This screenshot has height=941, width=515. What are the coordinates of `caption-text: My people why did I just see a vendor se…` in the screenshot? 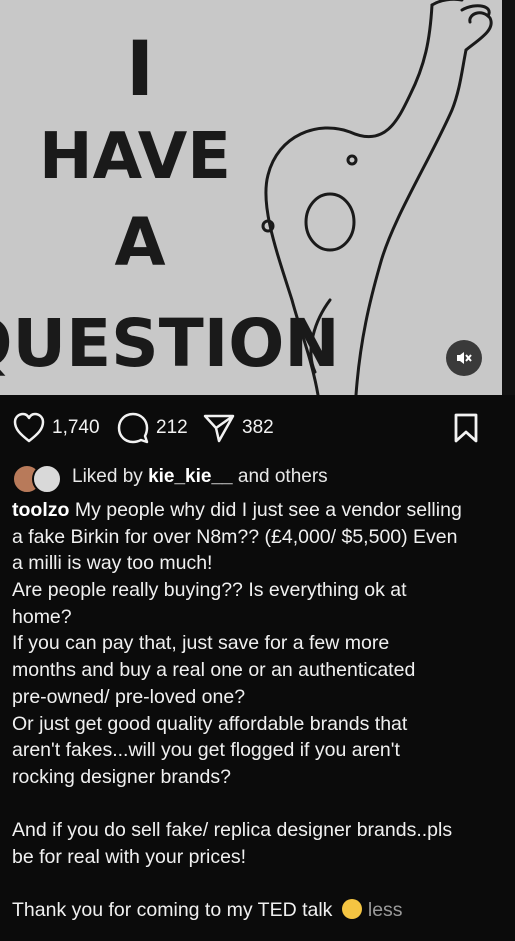 It's located at (265, 510).